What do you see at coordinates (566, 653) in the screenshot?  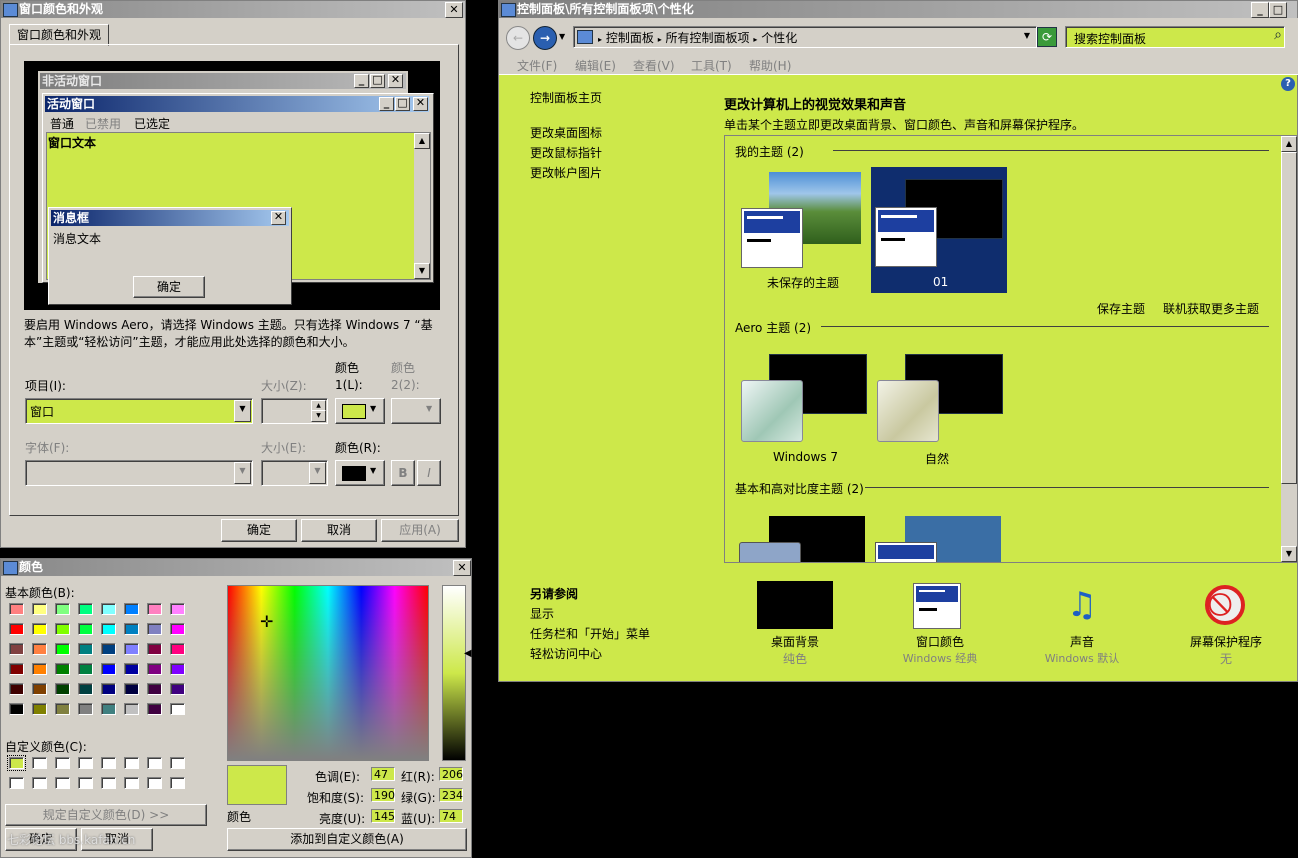 I see `see-also-ease-access-link: 轻松访问中心` at bounding box center [566, 653].